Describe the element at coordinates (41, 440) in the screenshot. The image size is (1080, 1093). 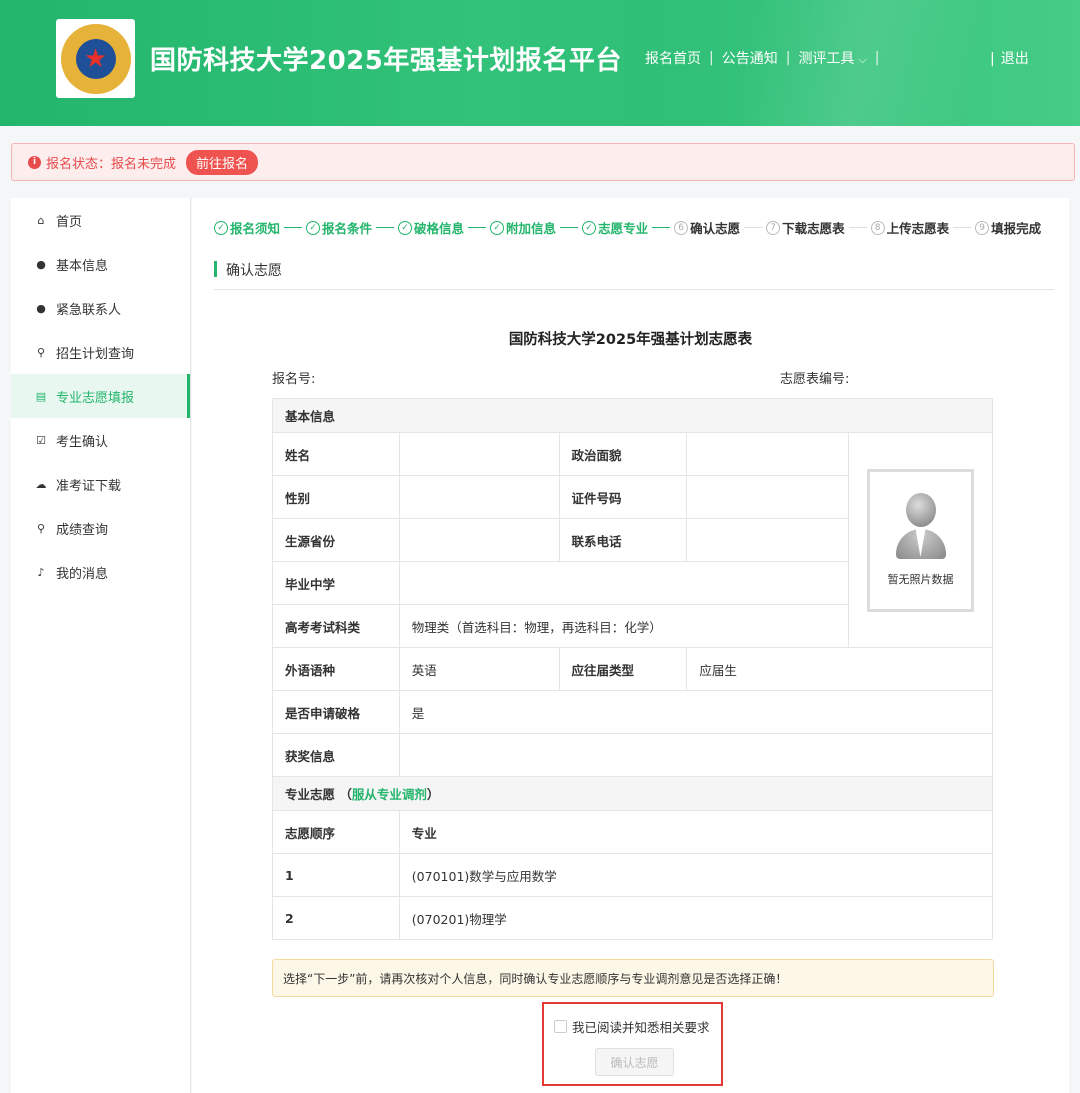
I see `check-square-icon: ☑` at that location.